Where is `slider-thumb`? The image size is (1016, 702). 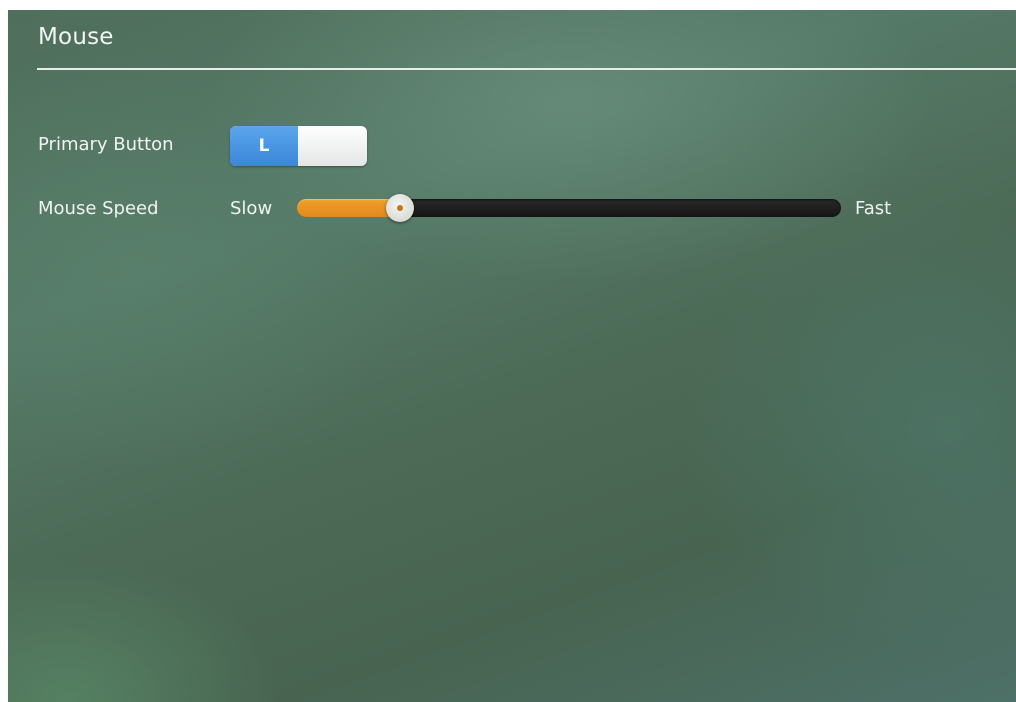 slider-thumb is located at coordinates (400, 208).